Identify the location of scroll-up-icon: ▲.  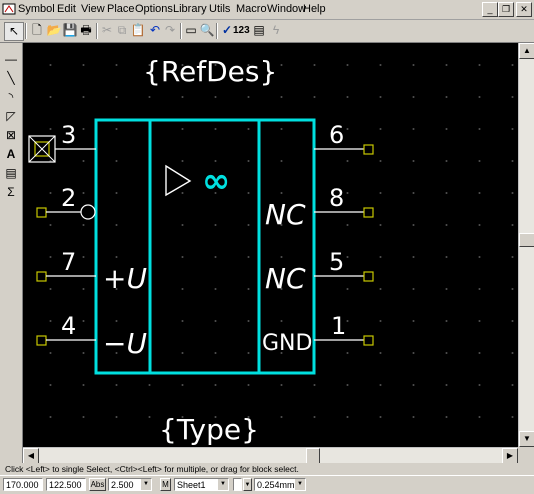
(526, 51).